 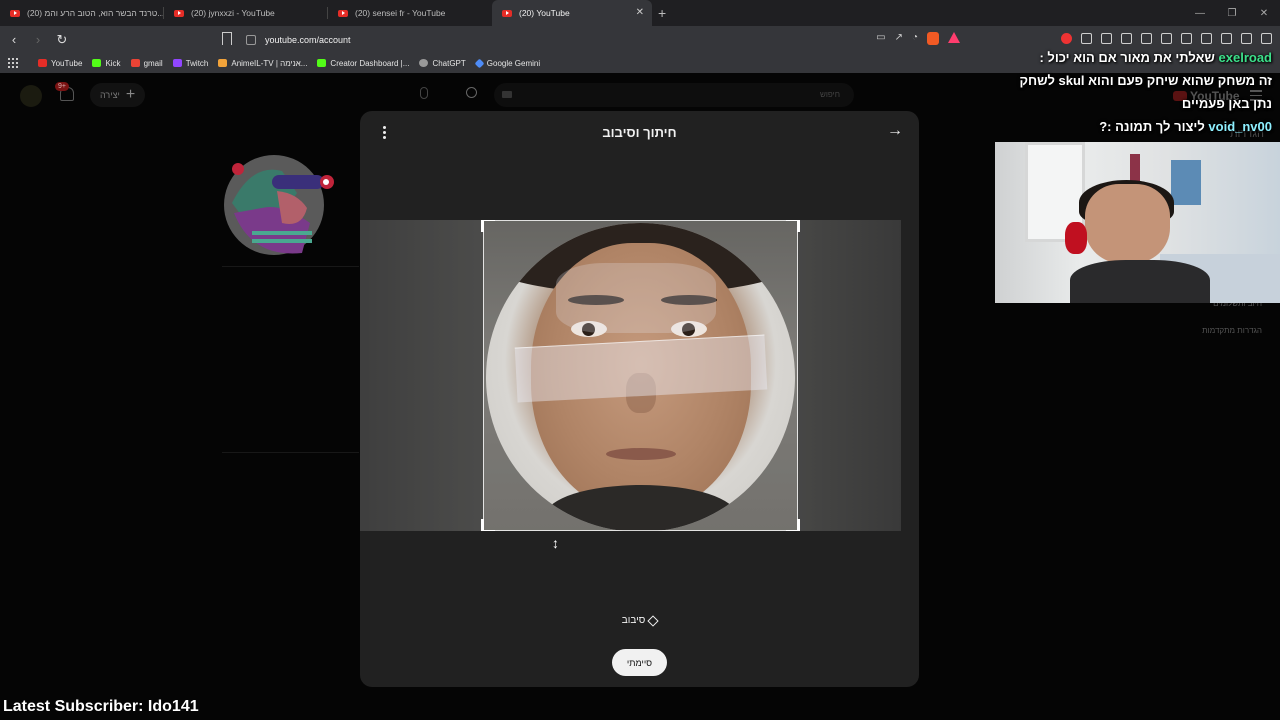 I want to click on chat-message: exelroad שאלתי את מאור אם הוא יכול :, so click(x=1127, y=57).